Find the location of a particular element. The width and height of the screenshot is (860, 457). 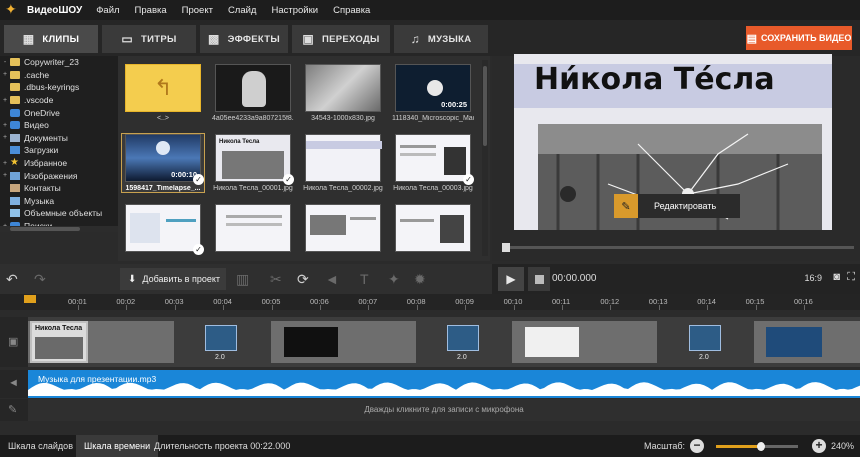

redo-icon: ↷ is located at coordinates (40, 279).